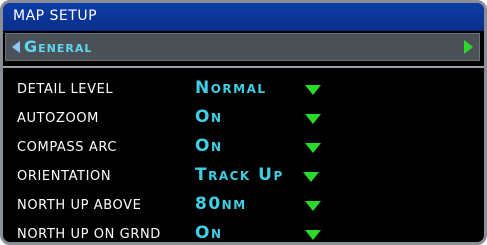 The width and height of the screenshot is (487, 245). I want to click on title-bar: MAP SETUP, so click(243, 17).